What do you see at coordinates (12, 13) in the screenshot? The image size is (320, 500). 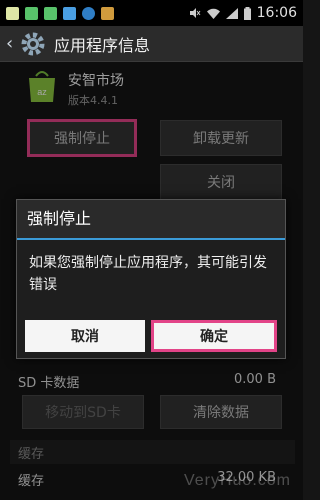 I see `chat-icon` at bounding box center [12, 13].